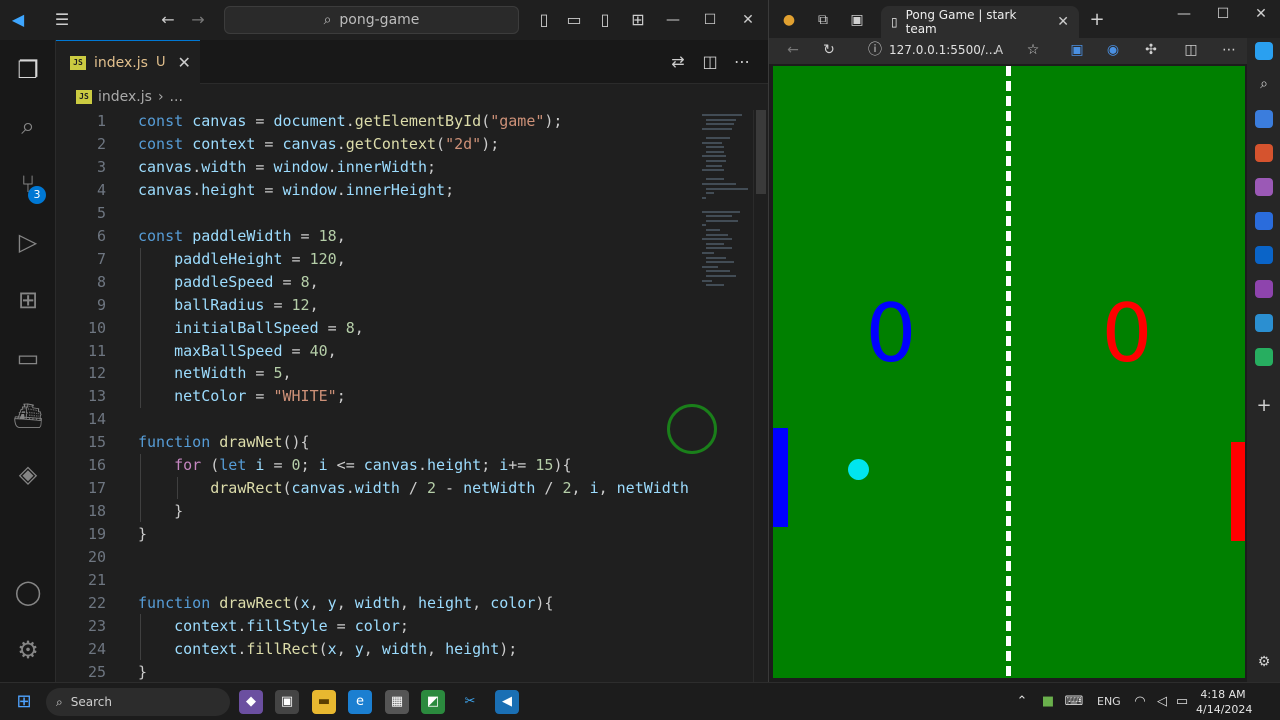 The image size is (1280, 720). Describe the element at coordinates (1022, 702) in the screenshot. I see `tray-chevron-icon: ⌃` at that location.